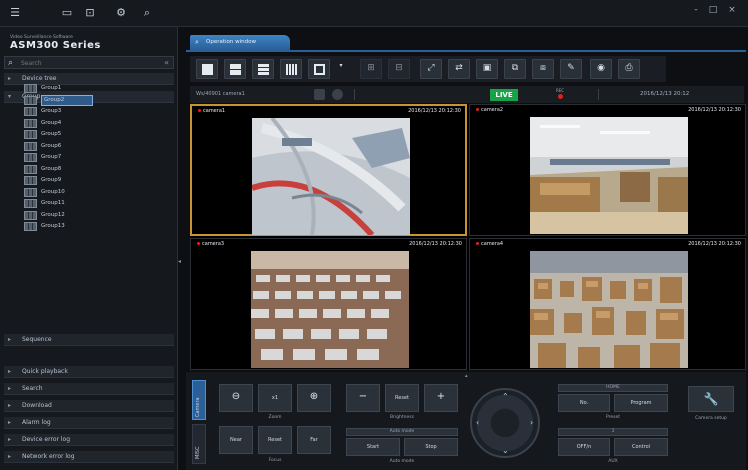 The height and width of the screenshot is (470, 748). Describe the element at coordinates (641, 403) in the screenshot. I see `preset-program-button: Program` at that location.